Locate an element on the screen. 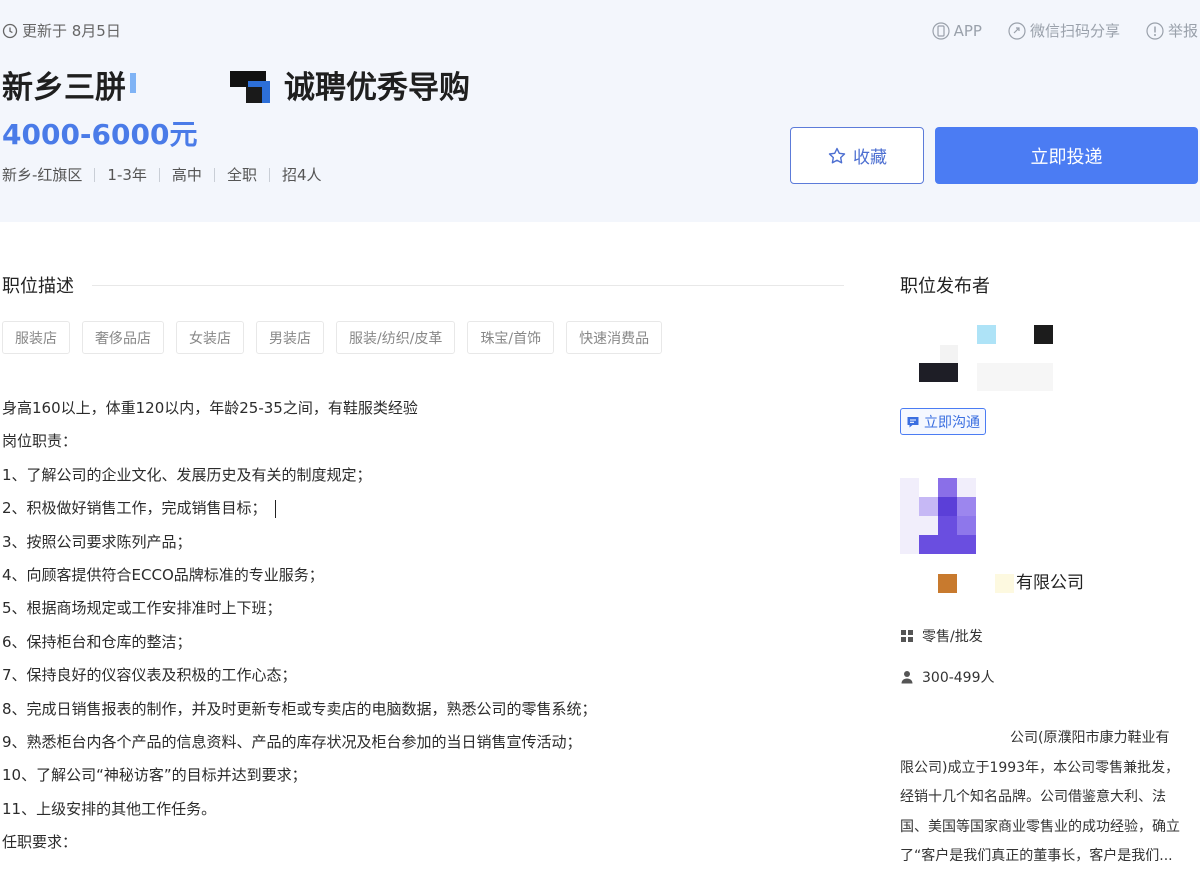 Image resolution: width=1200 pixels, height=872 pixels. tag: 奢侈品店 is located at coordinates (123, 337).